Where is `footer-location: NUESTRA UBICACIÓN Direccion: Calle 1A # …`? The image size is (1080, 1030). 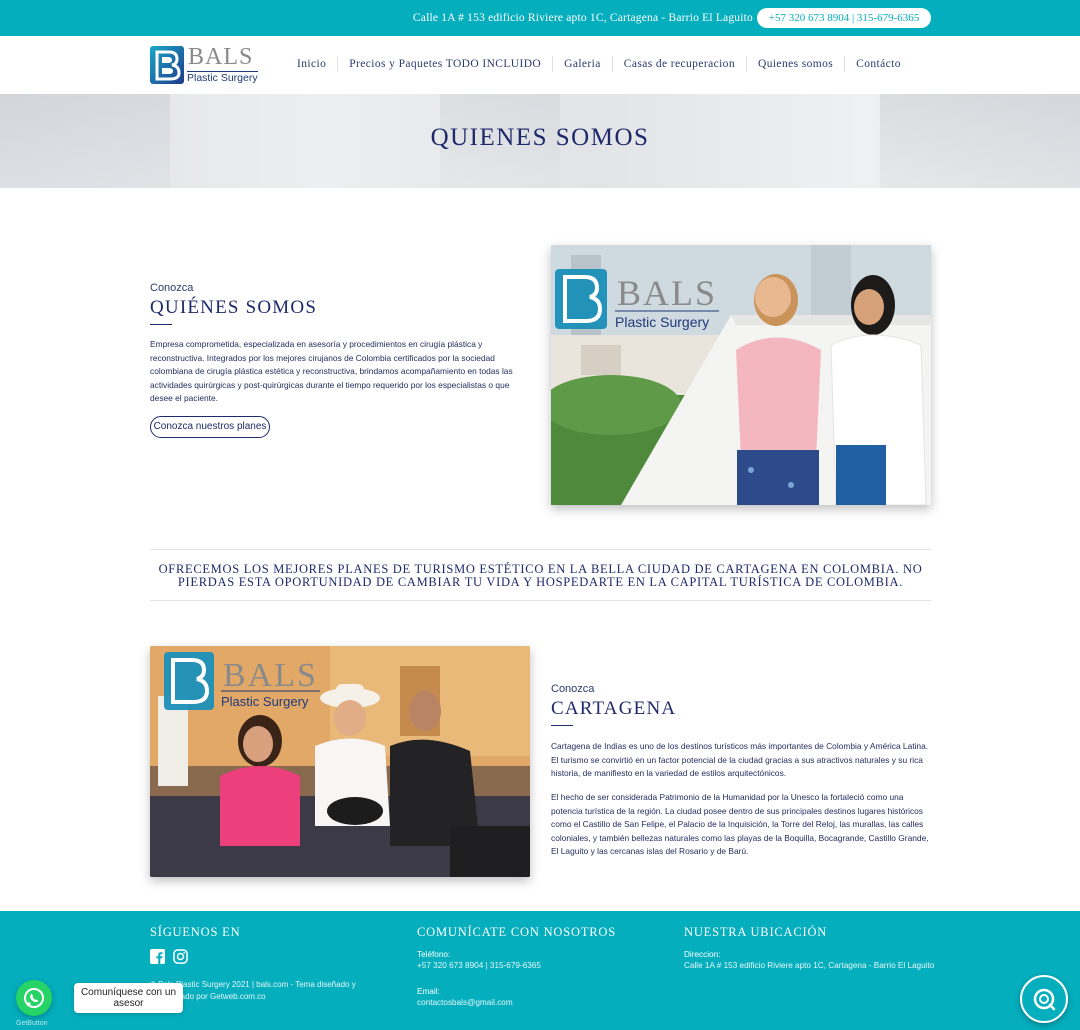 footer-location: NUESTRA UBICACIÓN Direccion: Calle 1A # … is located at coordinates (809, 947).